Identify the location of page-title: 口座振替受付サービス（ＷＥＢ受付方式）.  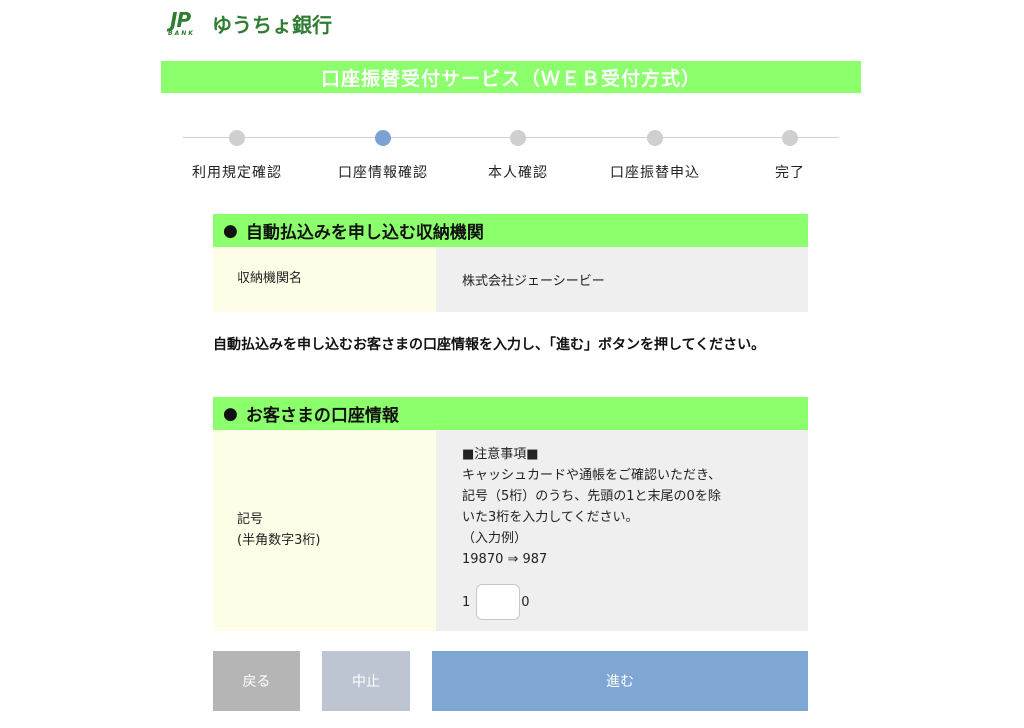
(510, 78).